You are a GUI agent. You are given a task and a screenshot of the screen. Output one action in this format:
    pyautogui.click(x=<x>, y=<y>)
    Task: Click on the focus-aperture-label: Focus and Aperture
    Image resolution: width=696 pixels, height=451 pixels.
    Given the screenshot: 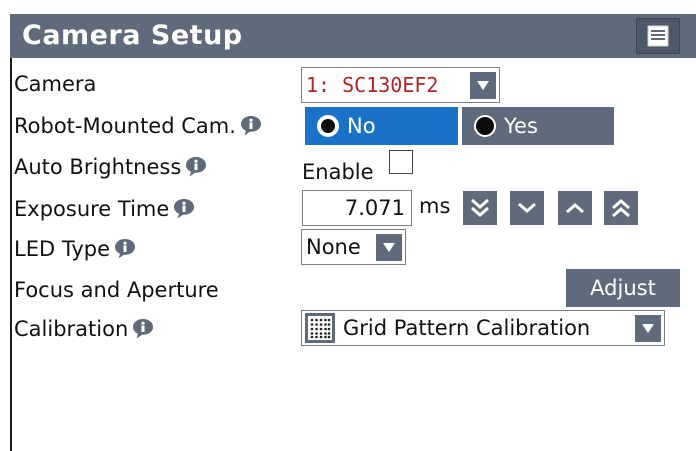 What is the action you would take?
    pyautogui.click(x=116, y=290)
    